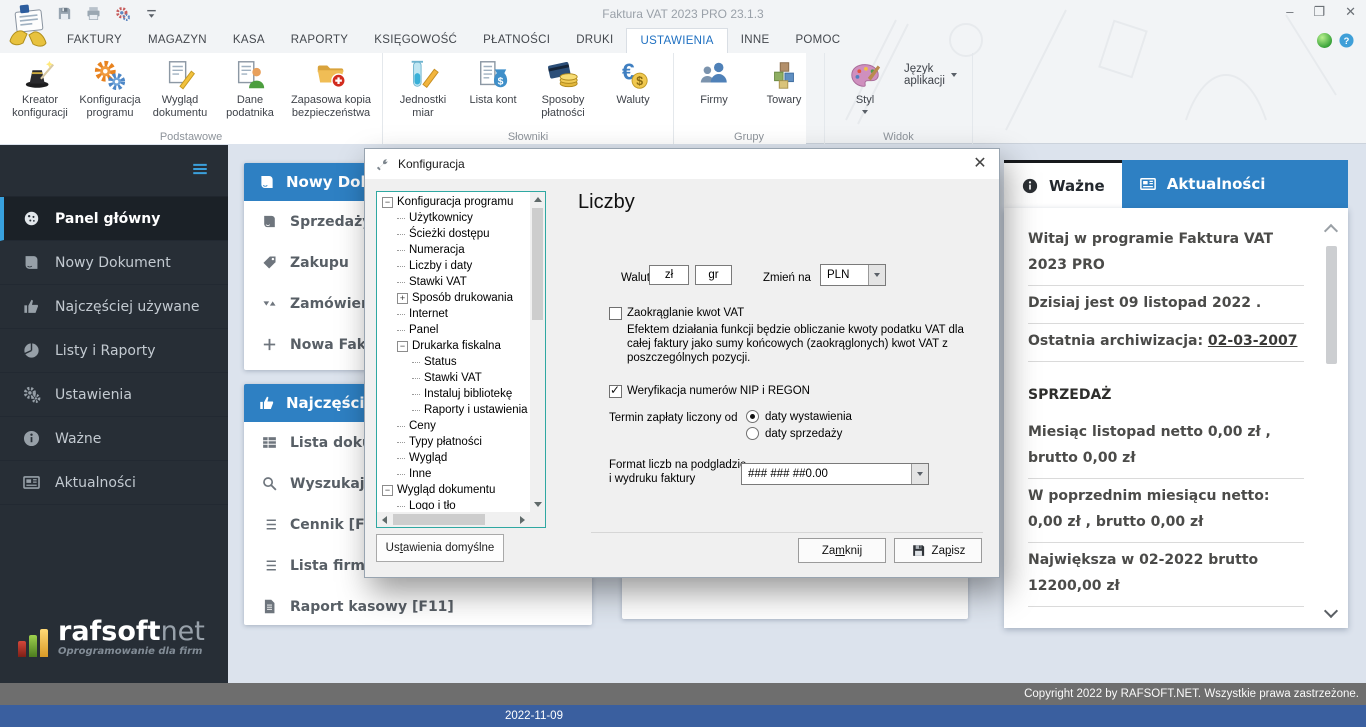  Describe the element at coordinates (1148, 184) in the screenshot. I see `newspaper-icon` at that location.